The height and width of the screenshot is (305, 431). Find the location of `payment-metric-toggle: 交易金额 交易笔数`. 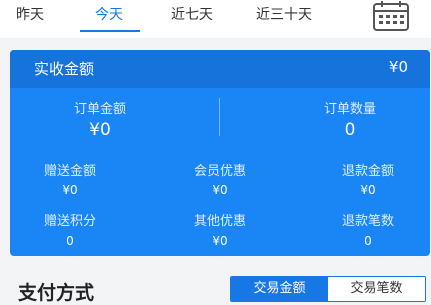

payment-metric-toggle: 交易金额 交易笔数 is located at coordinates (328, 289).